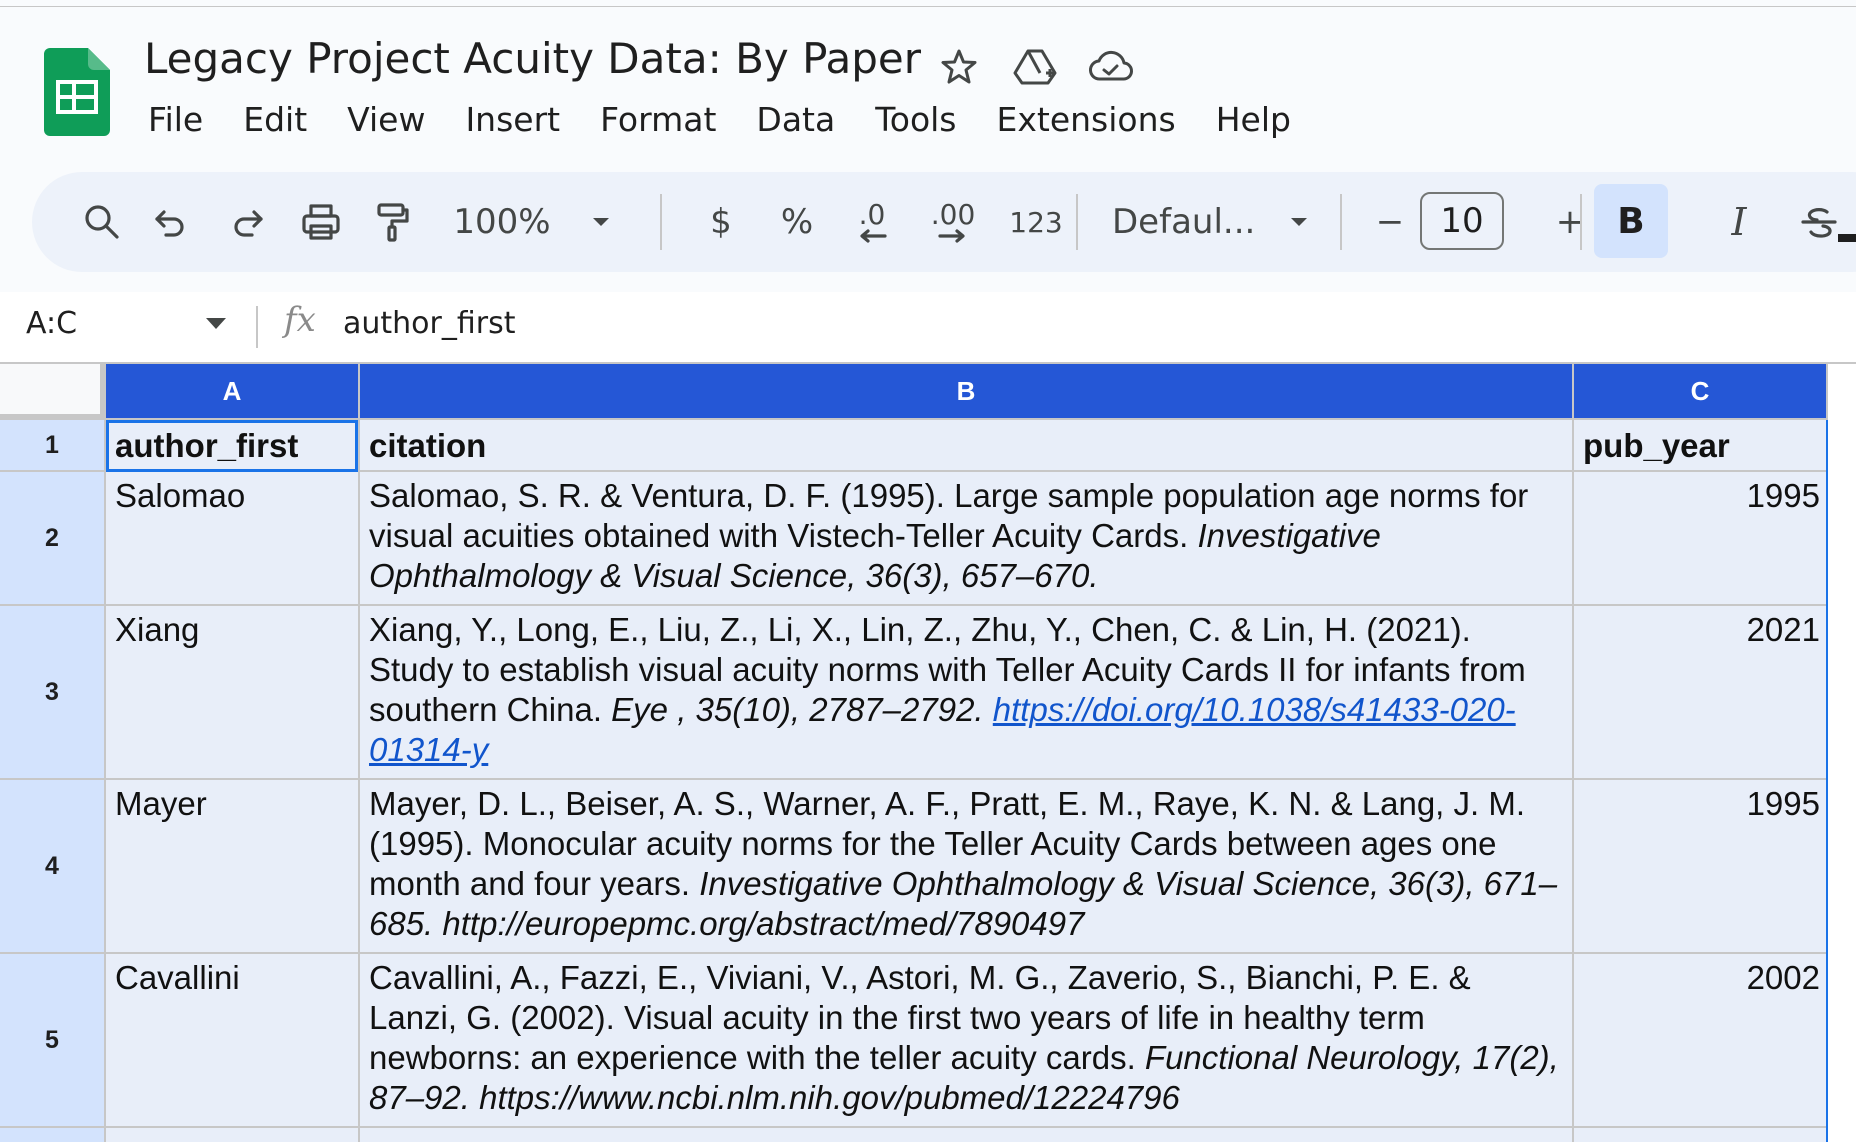  Describe the element at coordinates (1111, 67) in the screenshot. I see `cloud-saved-icon` at that location.